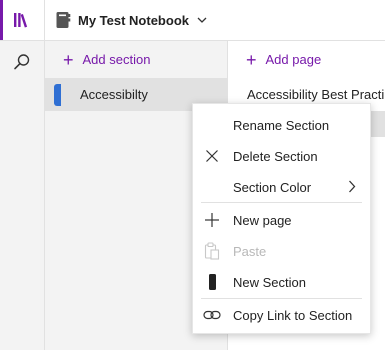 The width and height of the screenshot is (385, 350). What do you see at coordinates (269, 282) in the screenshot?
I see `menu-item-label: New Section` at bounding box center [269, 282].